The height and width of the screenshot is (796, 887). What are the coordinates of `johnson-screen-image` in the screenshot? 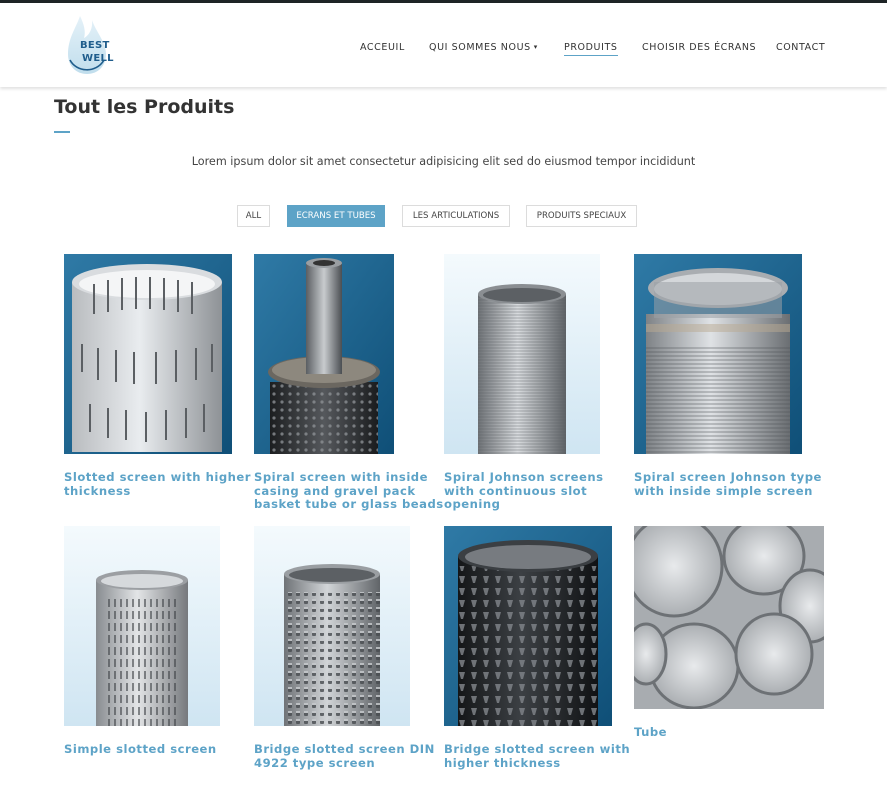 It's located at (522, 354).